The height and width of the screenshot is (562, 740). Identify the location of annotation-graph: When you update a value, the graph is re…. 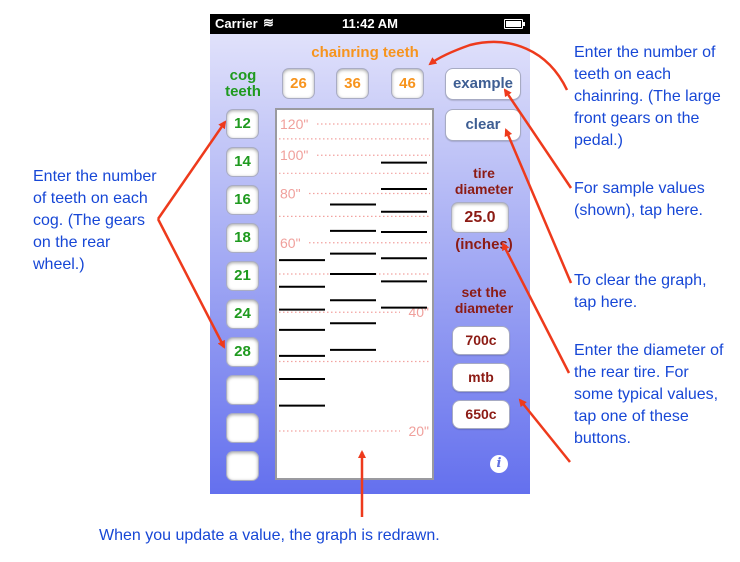
(269, 535).